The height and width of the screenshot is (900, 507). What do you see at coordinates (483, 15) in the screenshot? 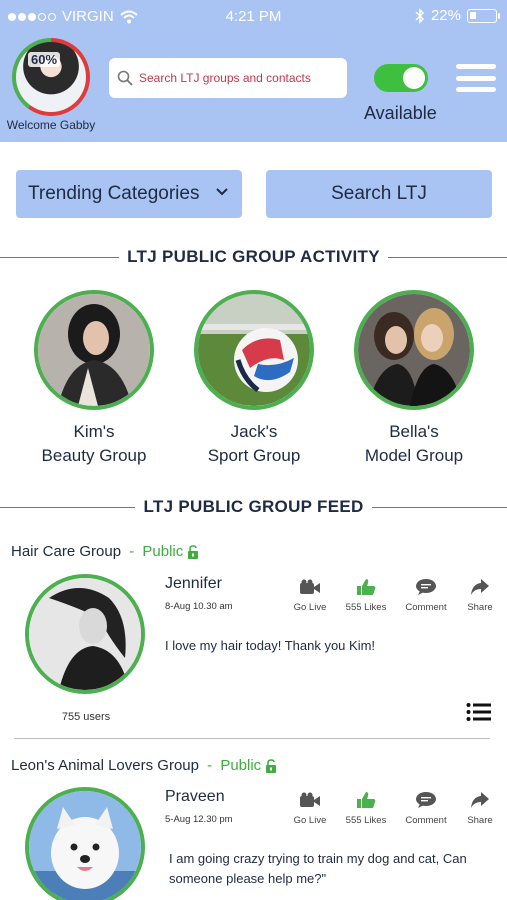
I see `battery-icon` at bounding box center [483, 15].